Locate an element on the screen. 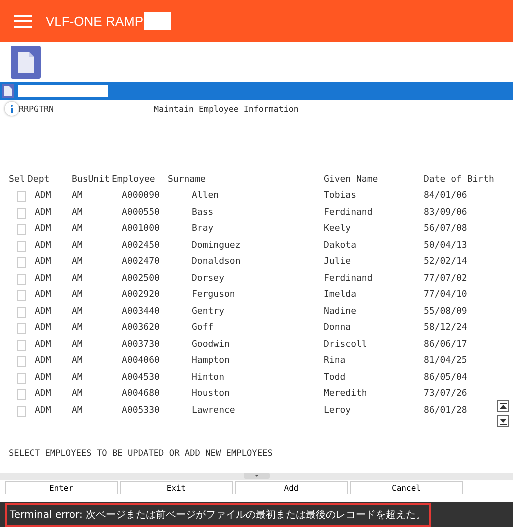 This screenshot has height=527, width=513. table-cell-text: Meredith is located at coordinates (346, 394).